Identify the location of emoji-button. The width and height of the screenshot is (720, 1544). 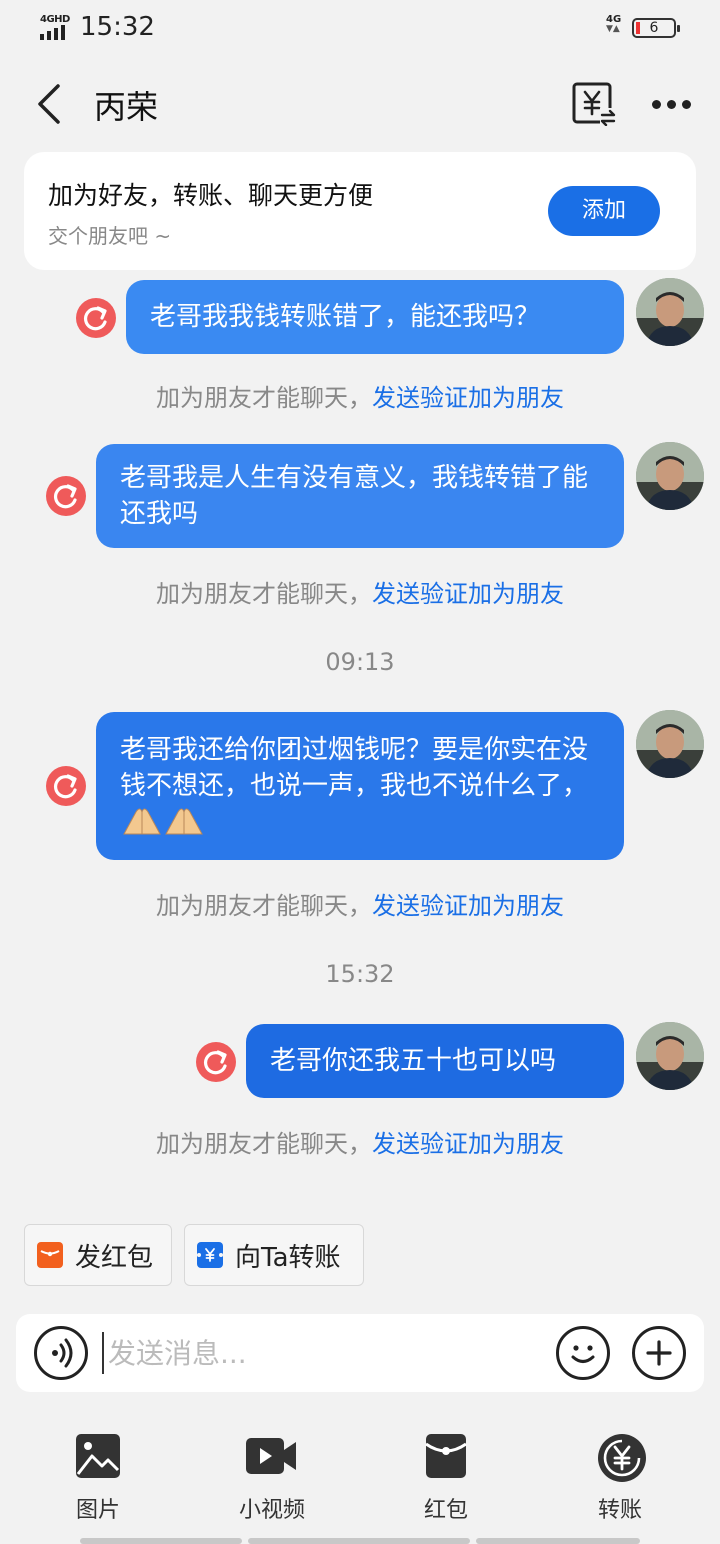
(583, 1353).